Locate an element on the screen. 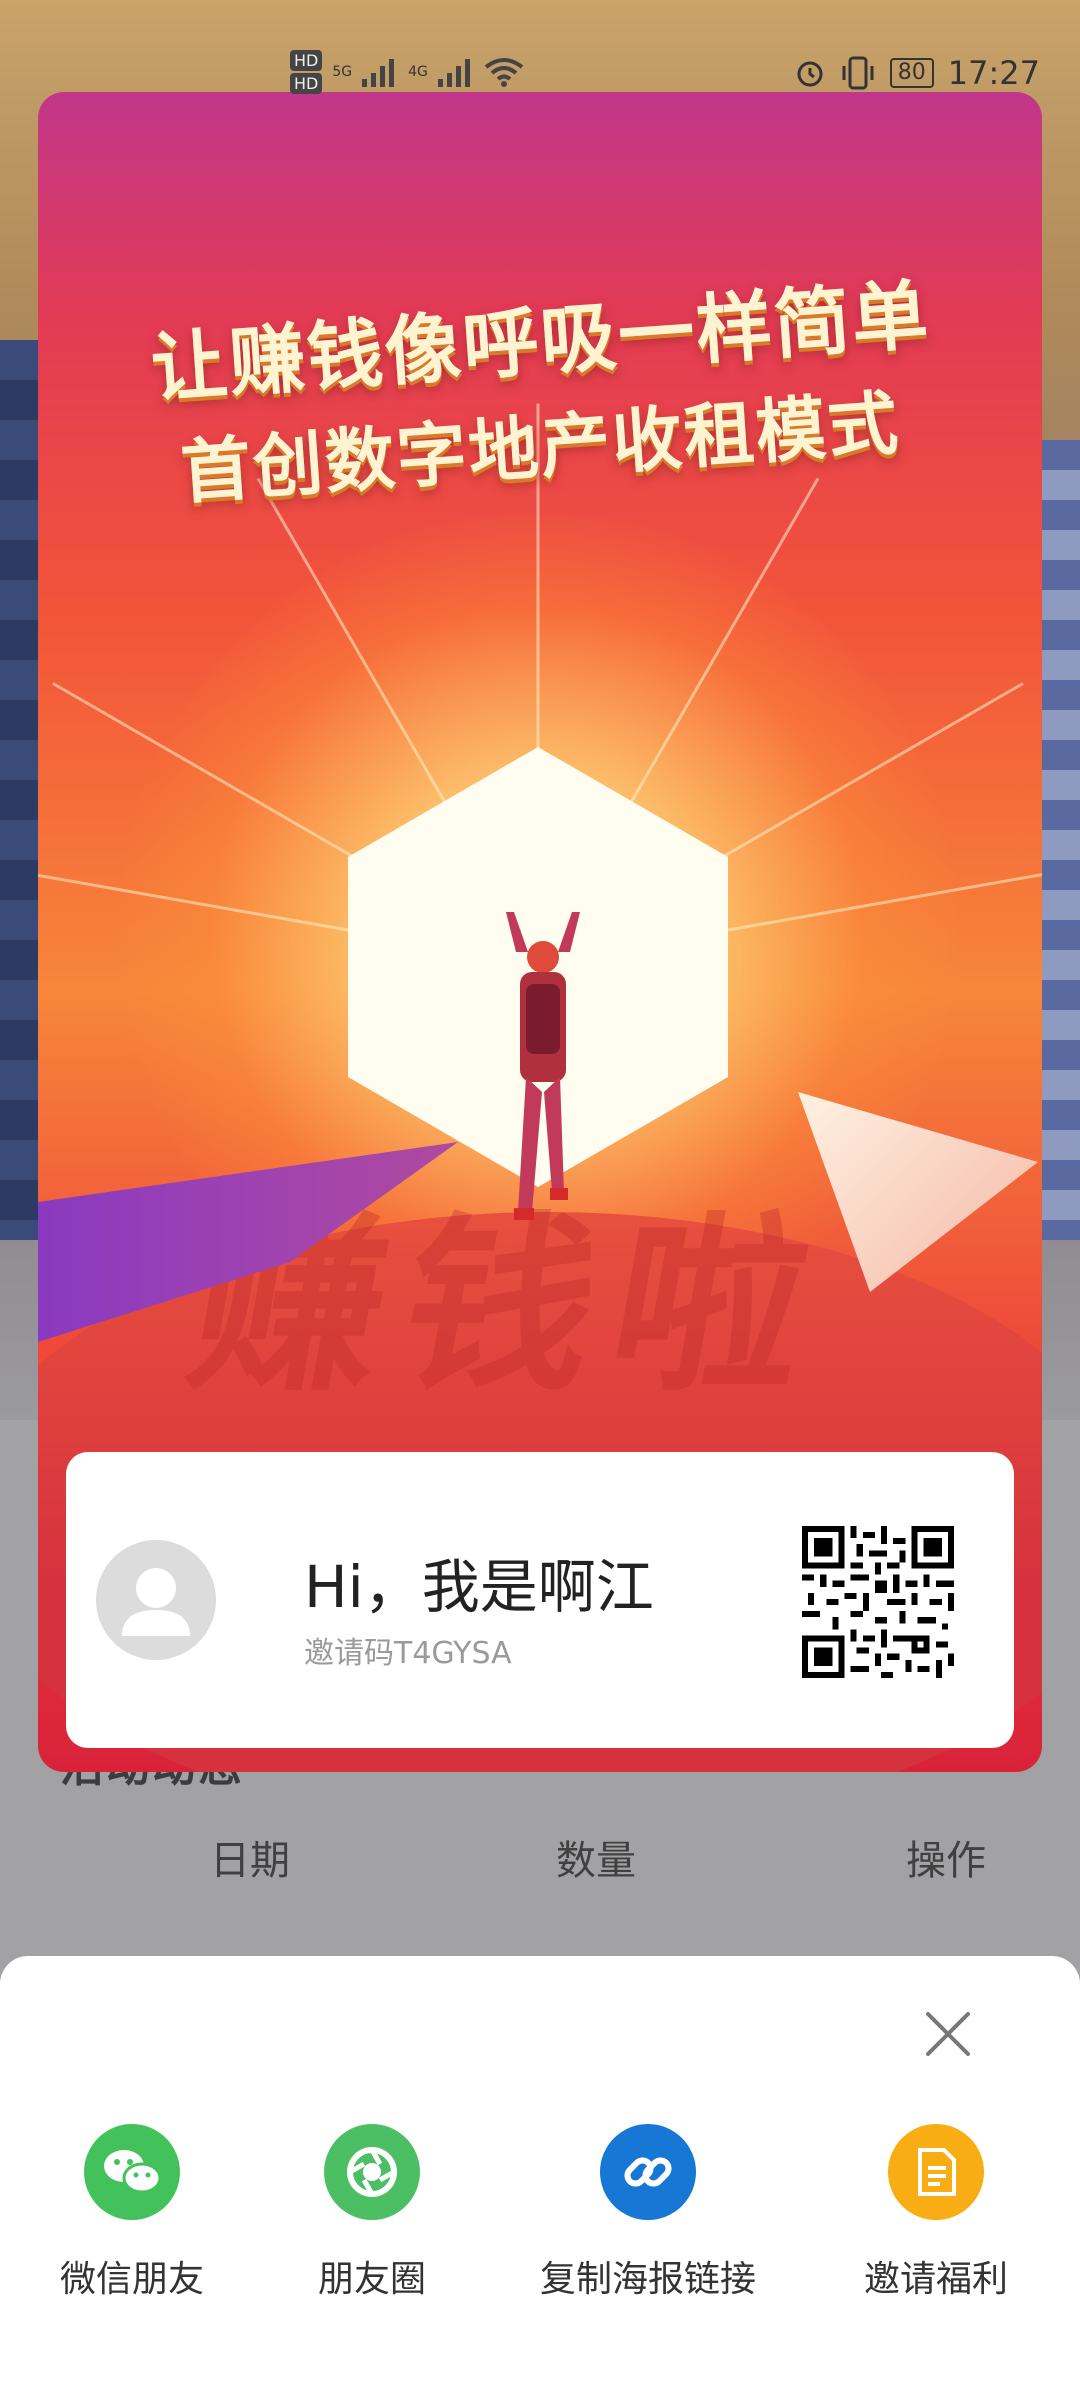 This screenshot has width=1080, height=2400. document-icon is located at coordinates (936, 2172).